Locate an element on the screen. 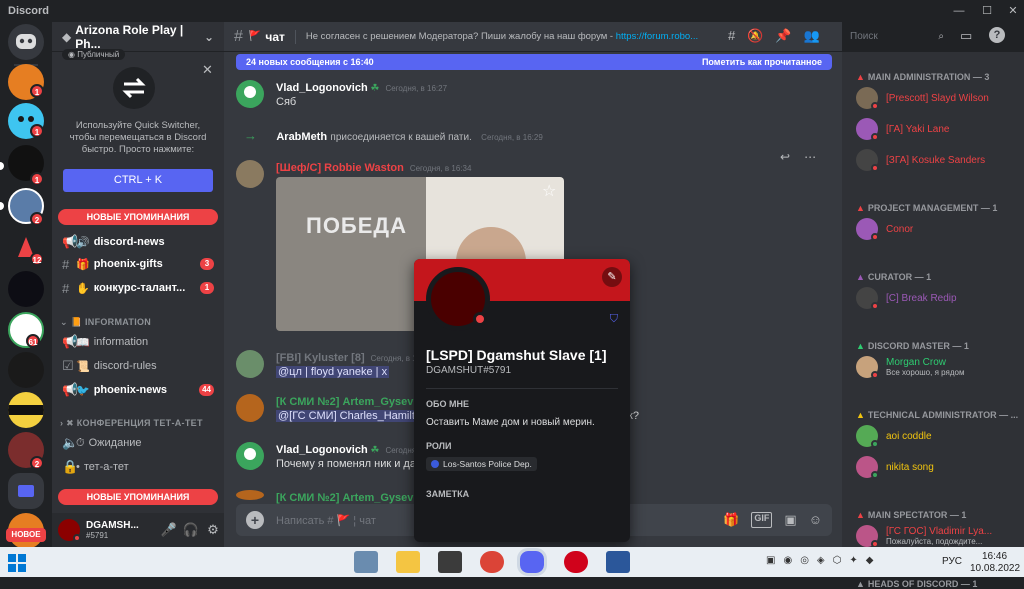 This screenshot has height=589, width=1024. member-item: Conor is located at coordinates (938, 229).